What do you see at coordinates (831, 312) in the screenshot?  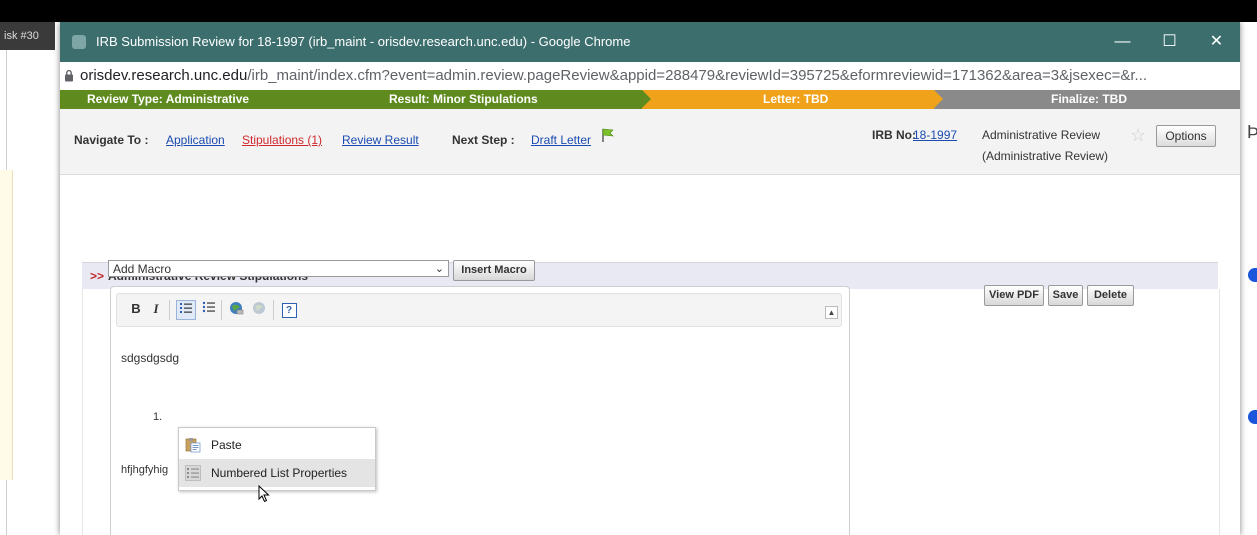 I see `collapse-toolbar-button: ▲` at bounding box center [831, 312].